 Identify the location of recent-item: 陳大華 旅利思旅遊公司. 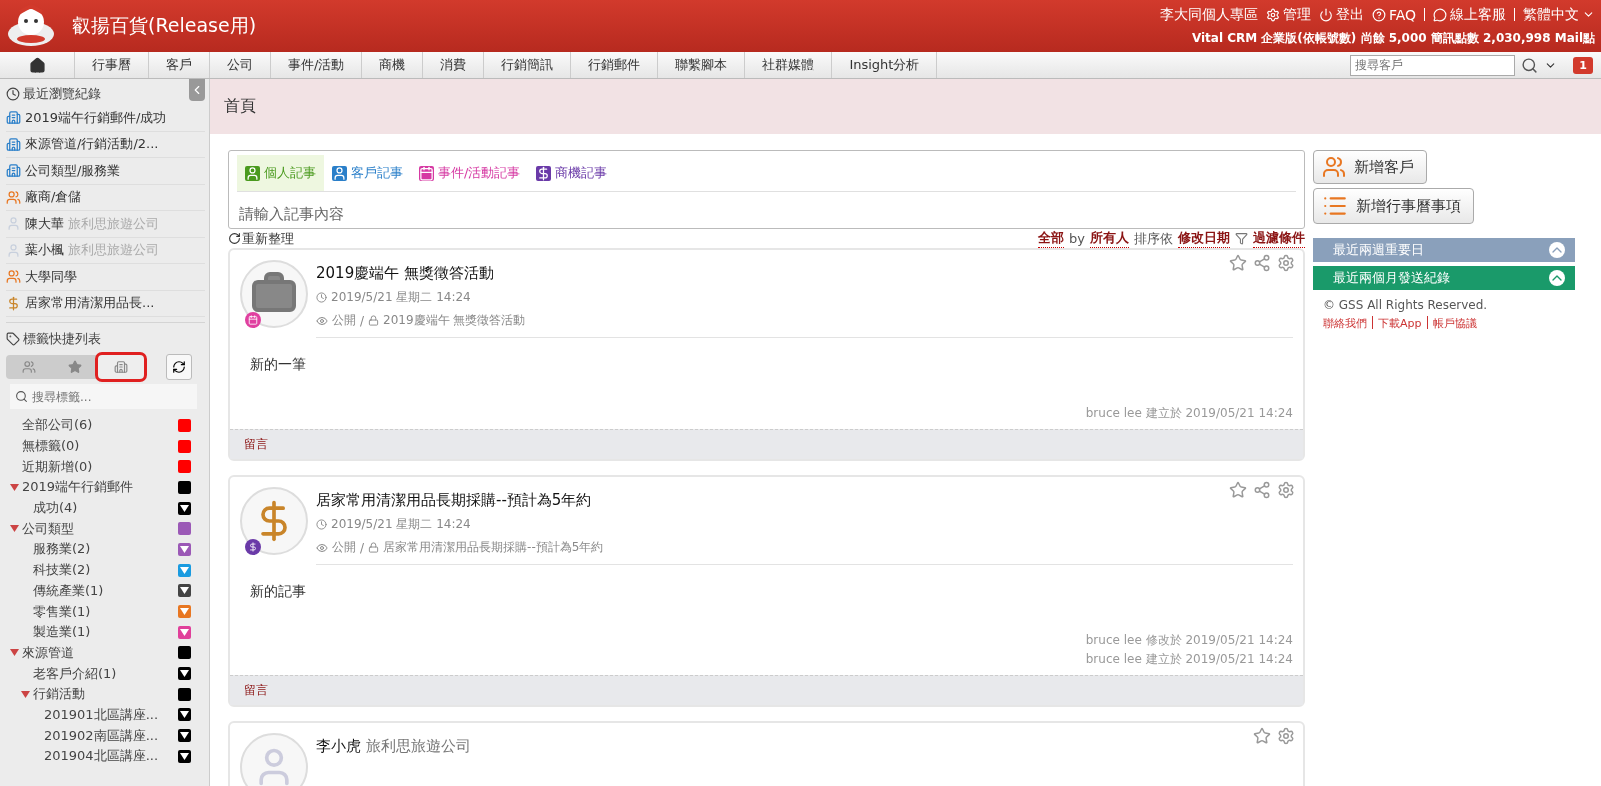
(105, 224).